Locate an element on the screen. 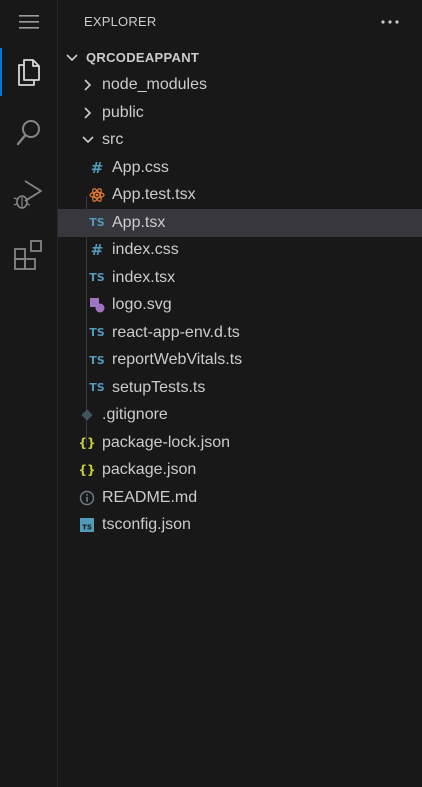 This screenshot has height=787, width=422. file-item: logo.svg is located at coordinates (240, 306).